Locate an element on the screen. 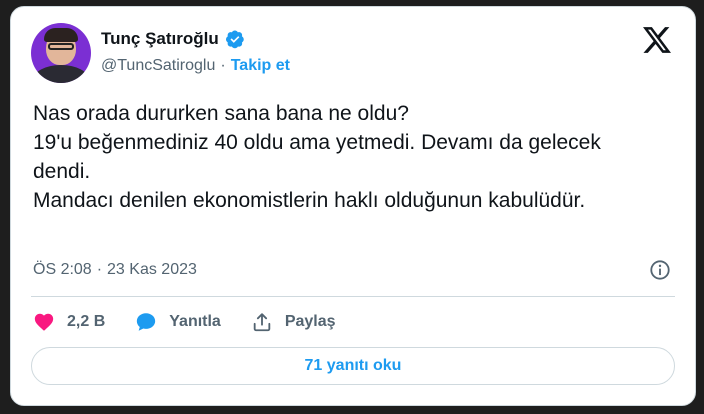 This screenshot has height=414, width=704. share-button: Paylaş is located at coordinates (293, 322).